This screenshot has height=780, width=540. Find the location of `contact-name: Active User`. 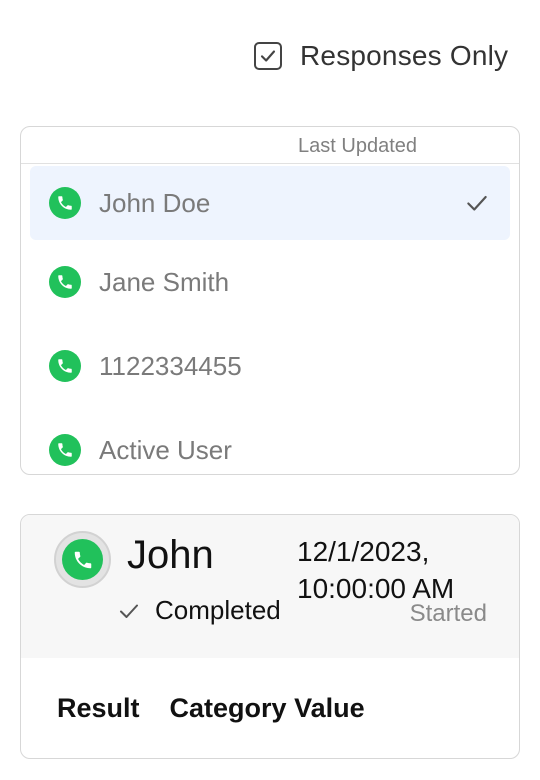

contact-name: Active User is located at coordinates (165, 449).